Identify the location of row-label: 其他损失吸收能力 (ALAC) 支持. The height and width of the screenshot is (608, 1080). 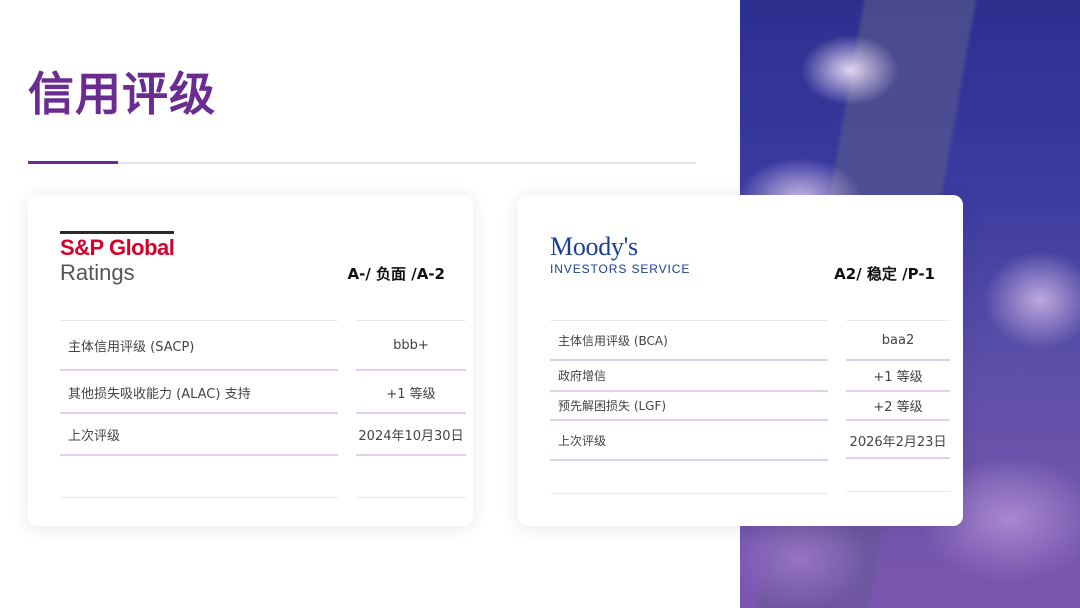
(159, 394).